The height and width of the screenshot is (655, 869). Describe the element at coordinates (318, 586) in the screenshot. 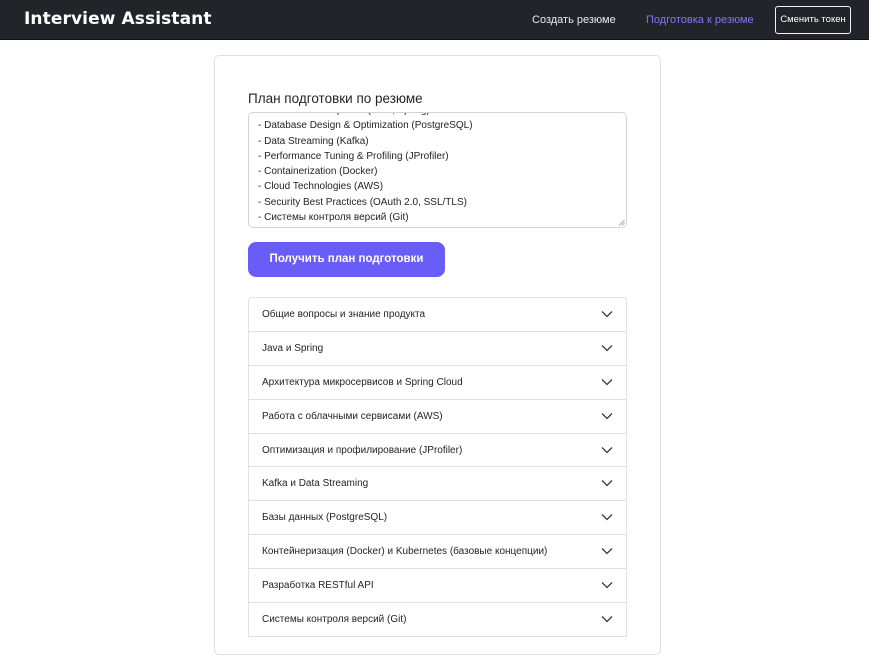

I see `accordion-item-label: Разработка RESTful API` at that location.